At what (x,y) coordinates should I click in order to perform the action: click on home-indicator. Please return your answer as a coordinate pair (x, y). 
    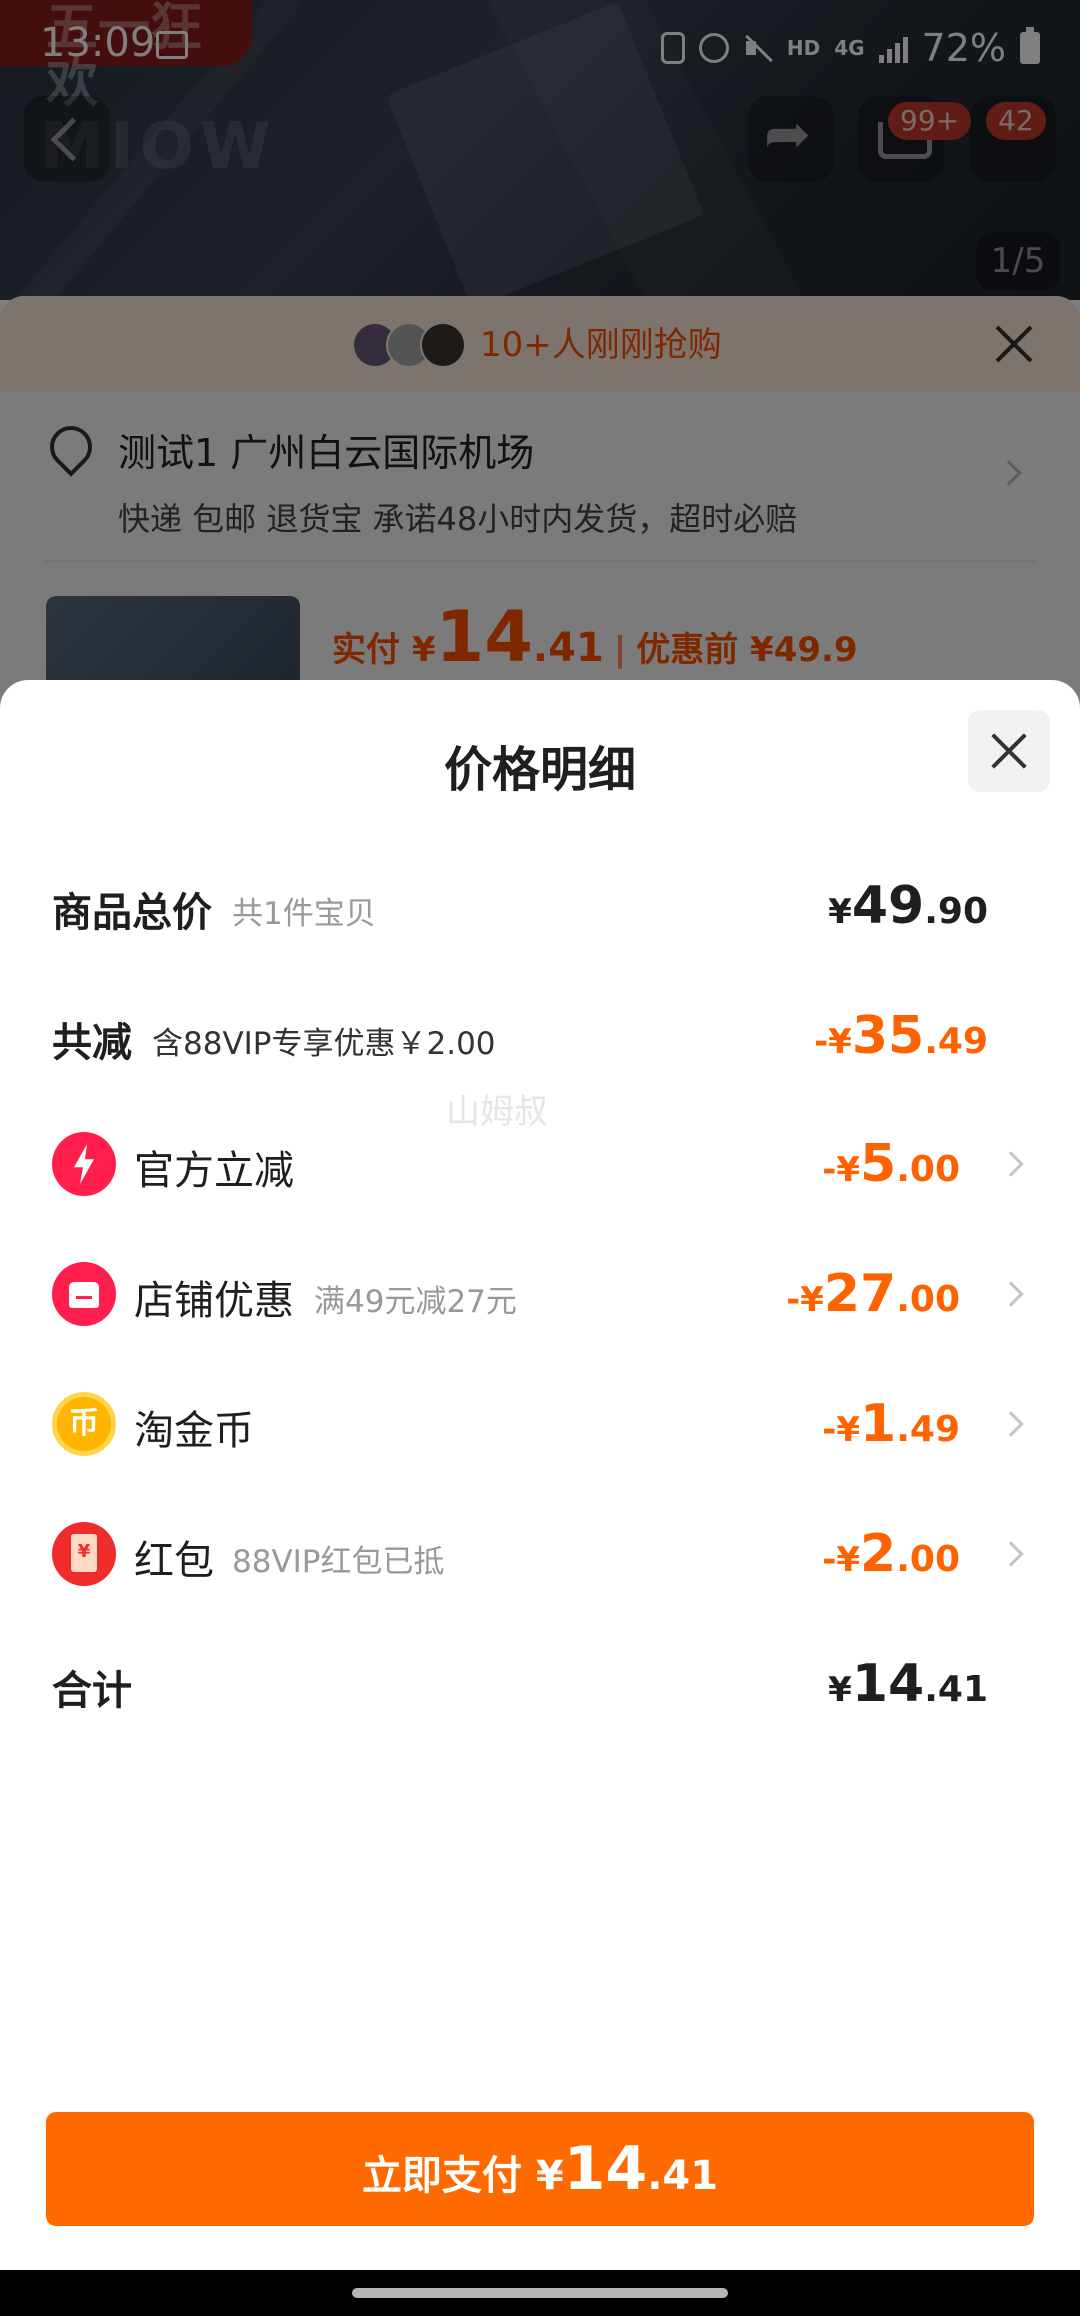
    Looking at the image, I should click on (540, 2293).